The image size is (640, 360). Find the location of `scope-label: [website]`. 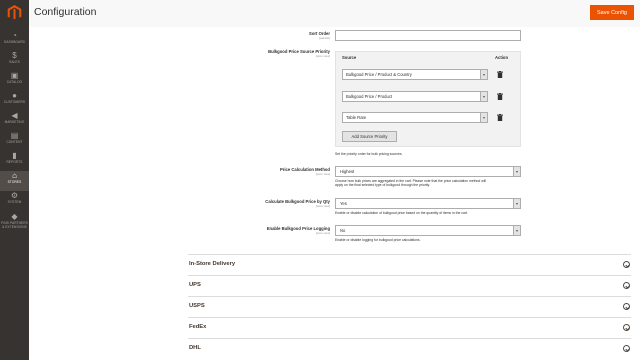

scope-label: [website] is located at coordinates (324, 38).